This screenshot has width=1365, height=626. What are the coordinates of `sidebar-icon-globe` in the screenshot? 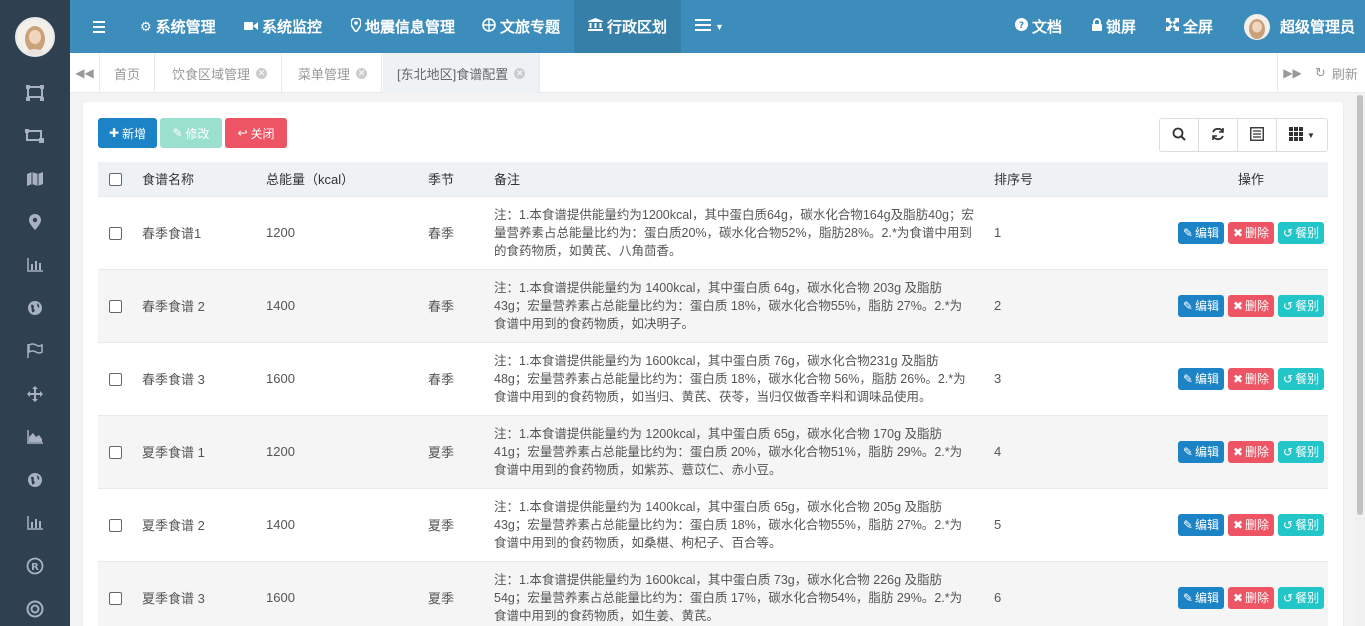 It's located at (35, 308).